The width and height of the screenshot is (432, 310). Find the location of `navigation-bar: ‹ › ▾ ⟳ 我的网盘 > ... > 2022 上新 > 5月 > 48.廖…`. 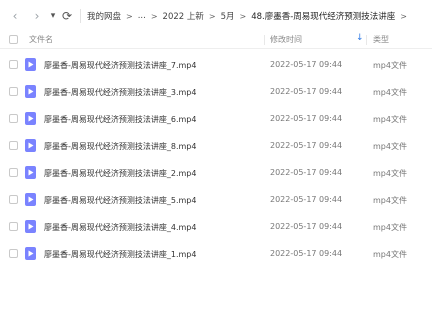

navigation-bar: ‹ › ▾ ⟳ 我的网盘 > ... > 2022 上新 > 5月 > 48.廖… is located at coordinates (216, 16).